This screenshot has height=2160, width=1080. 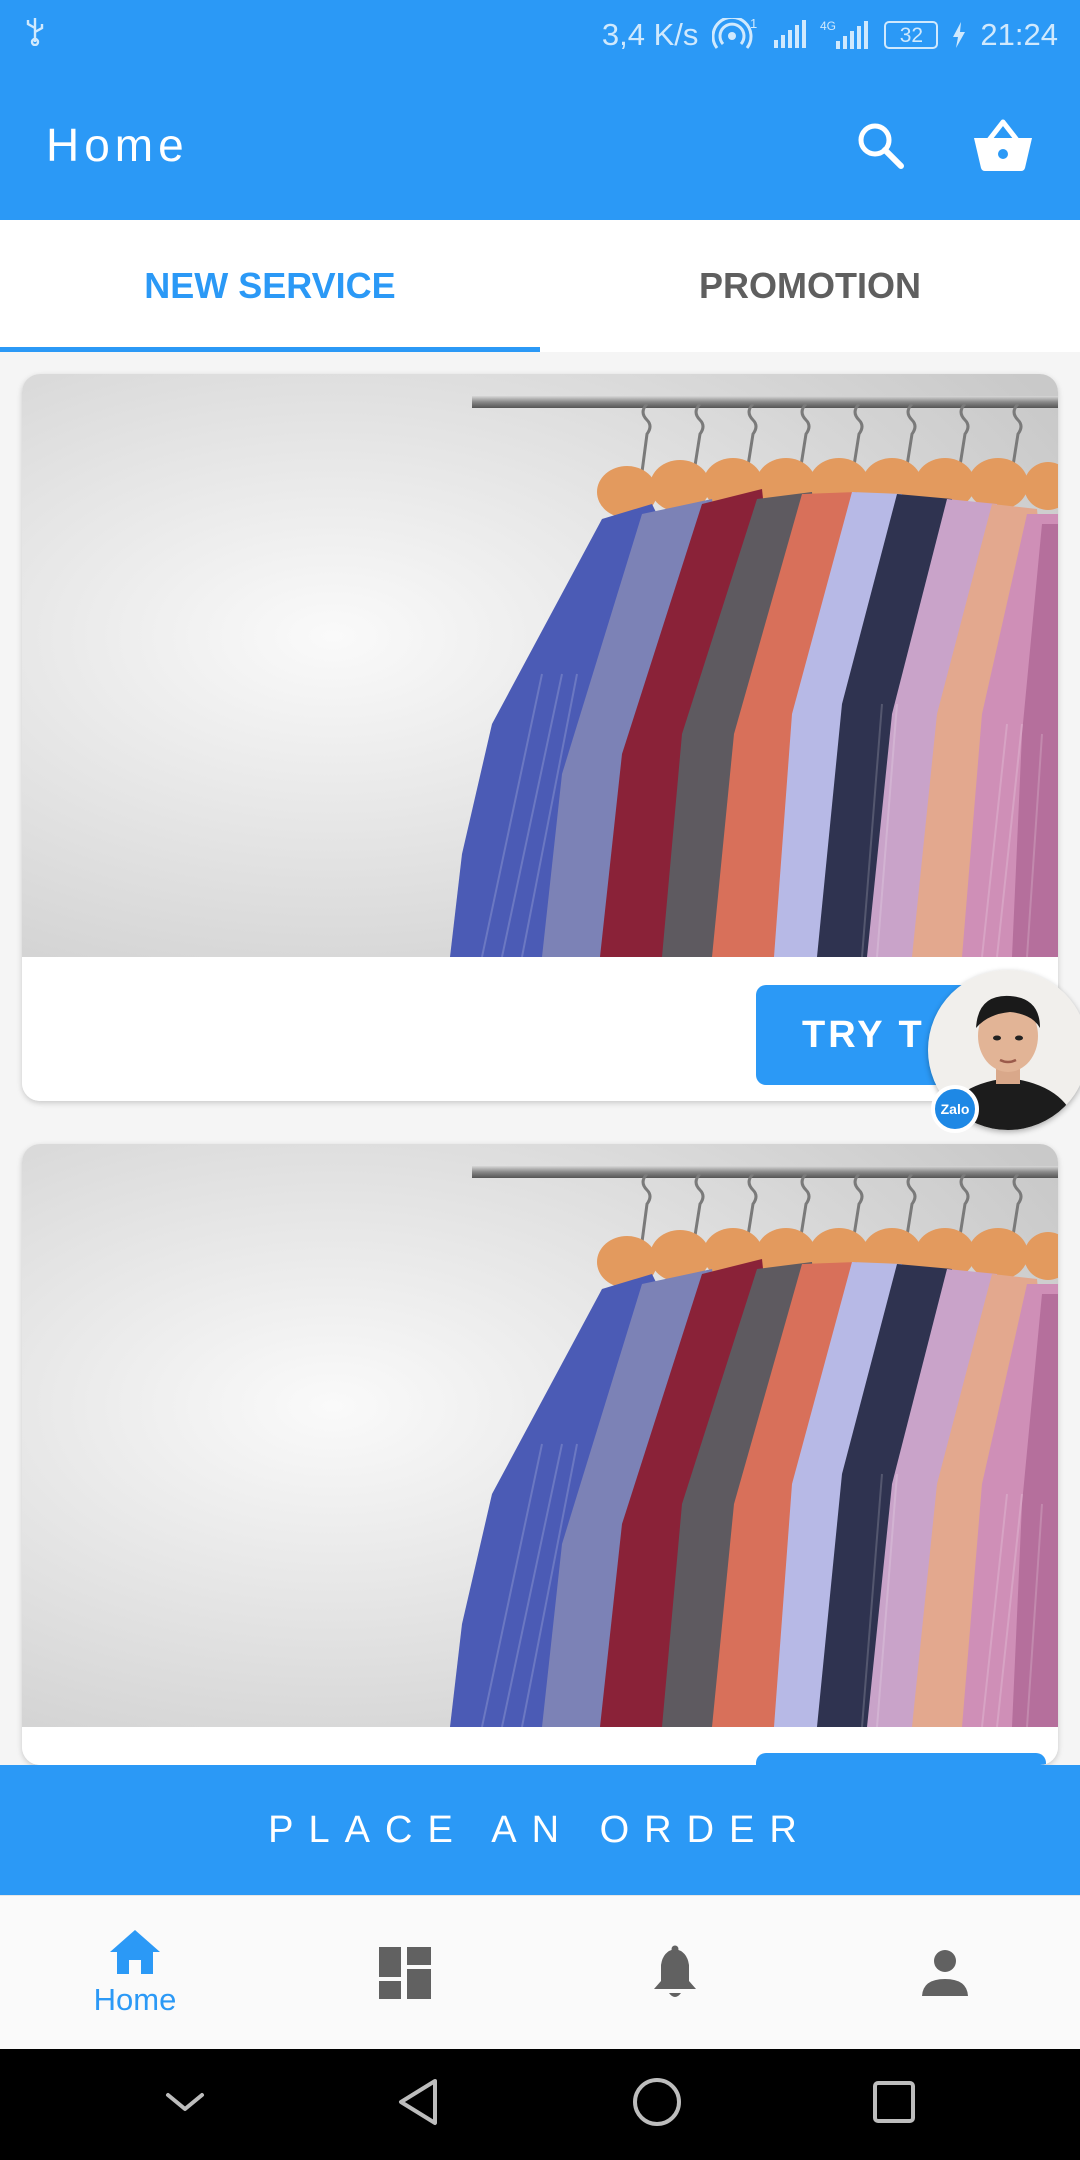 I want to click on tab-label: PROMOTION, so click(x=810, y=285).